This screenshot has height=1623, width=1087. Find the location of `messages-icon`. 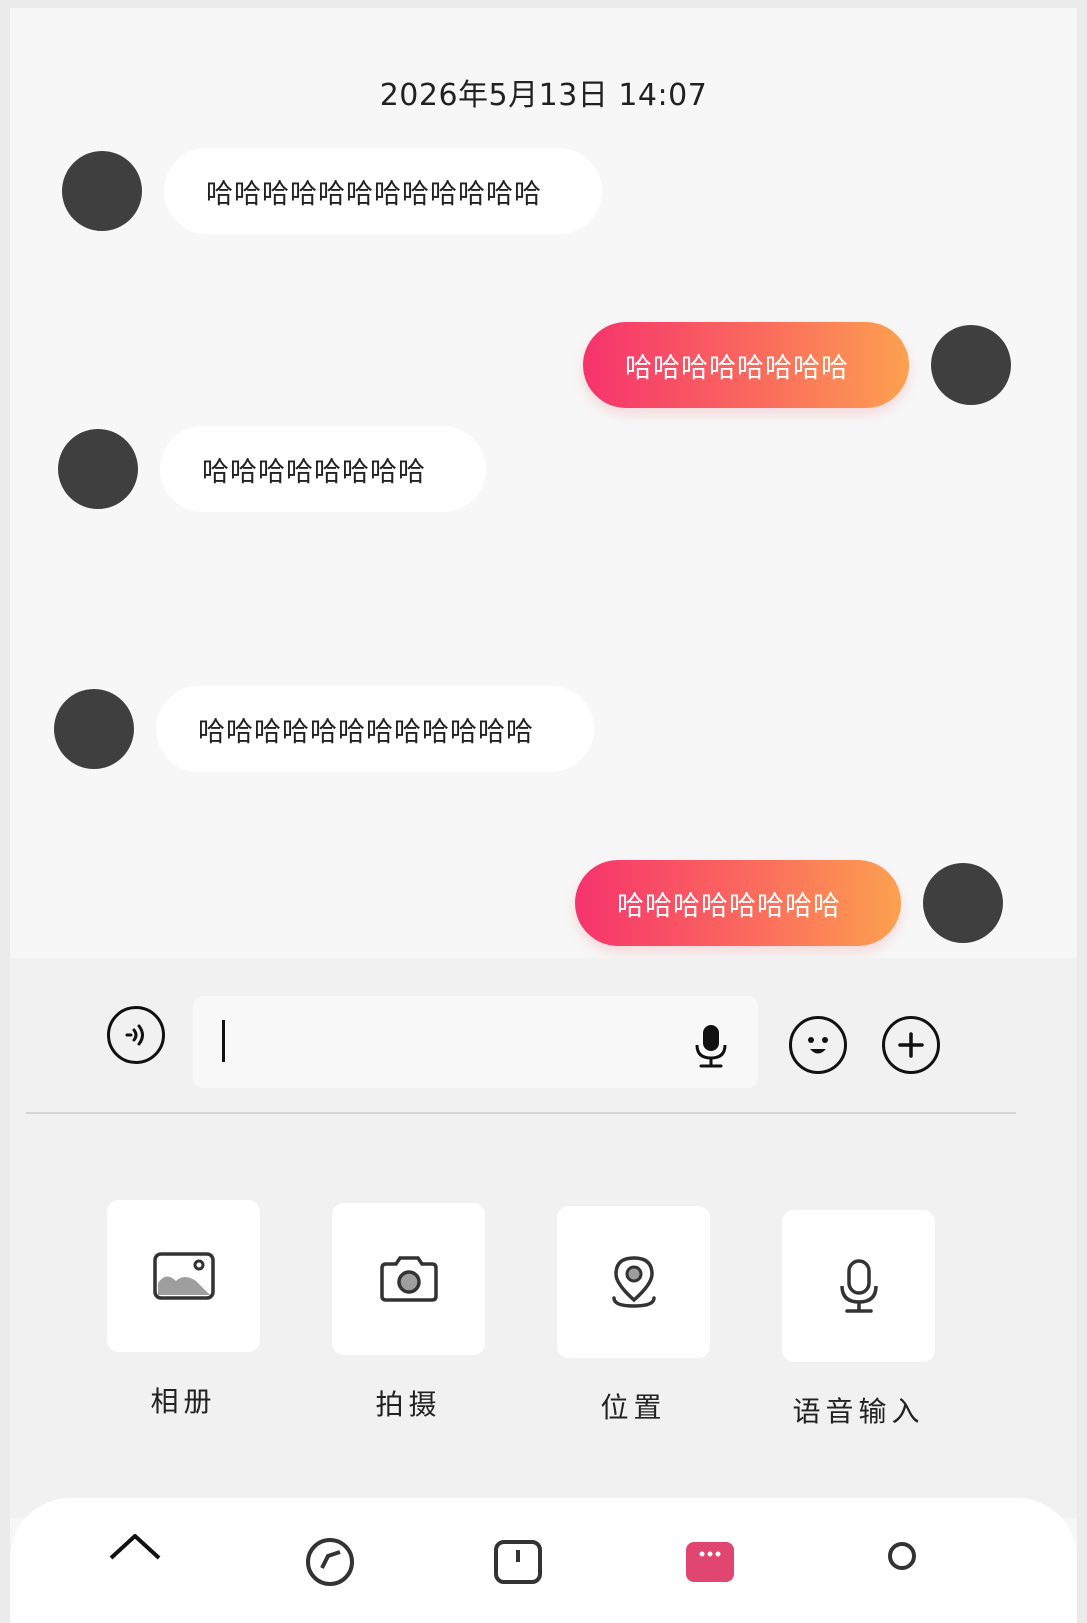

messages-icon is located at coordinates (710, 1558).